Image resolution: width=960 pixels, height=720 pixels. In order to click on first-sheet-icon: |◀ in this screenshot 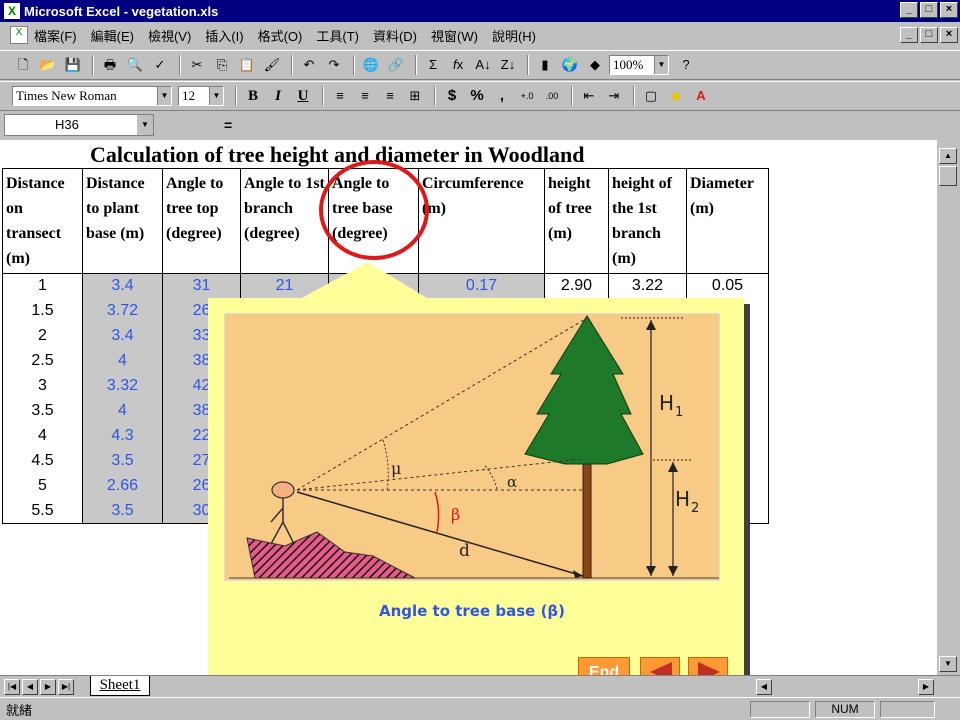, I will do `click(12, 687)`.